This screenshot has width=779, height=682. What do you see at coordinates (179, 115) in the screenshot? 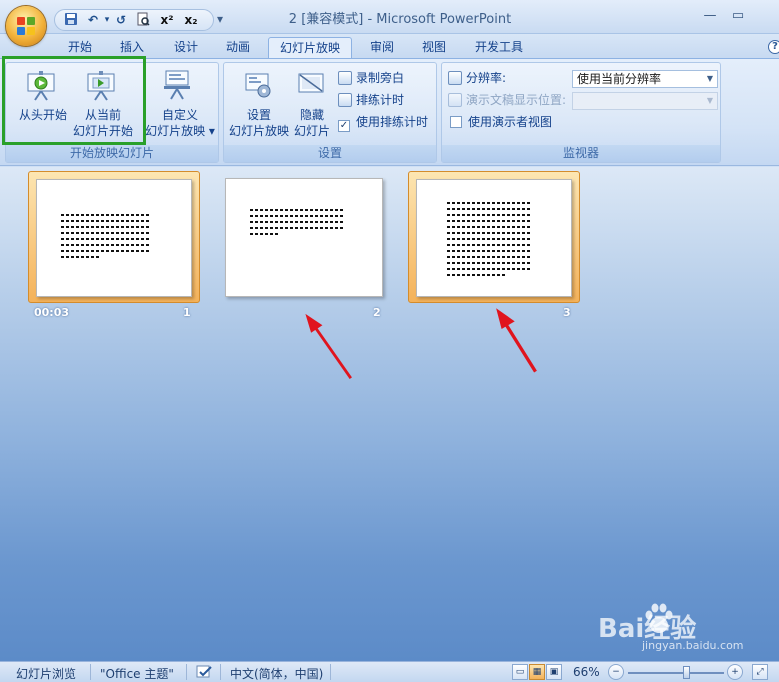
I see `custom-label-1: 自定义` at bounding box center [179, 115].